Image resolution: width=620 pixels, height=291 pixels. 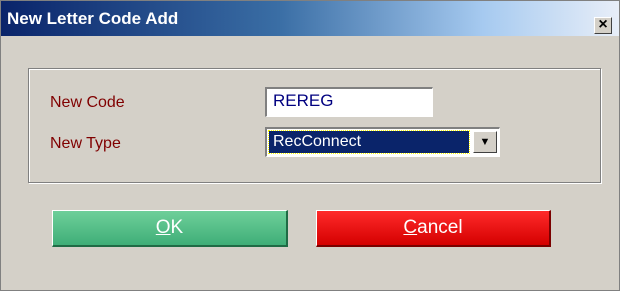 I want to click on ok-button: OK, so click(x=170, y=228).